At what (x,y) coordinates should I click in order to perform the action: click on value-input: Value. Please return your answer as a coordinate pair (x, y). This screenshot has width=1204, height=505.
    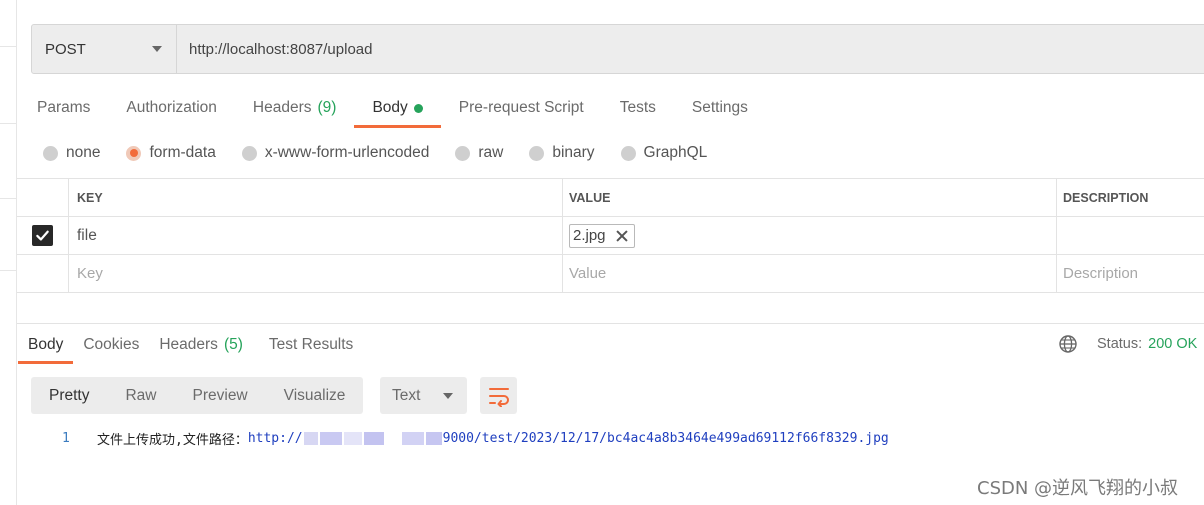
    Looking at the image, I should click on (810, 273).